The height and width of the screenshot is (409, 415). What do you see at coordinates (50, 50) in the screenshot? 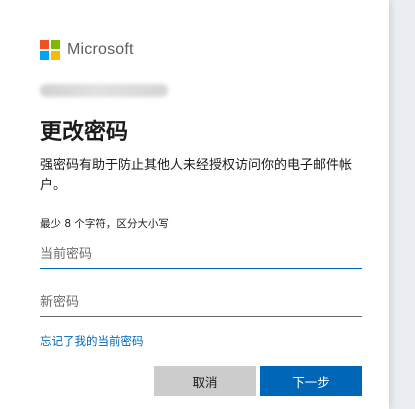
I see `microsoft-logo-icon` at bounding box center [50, 50].